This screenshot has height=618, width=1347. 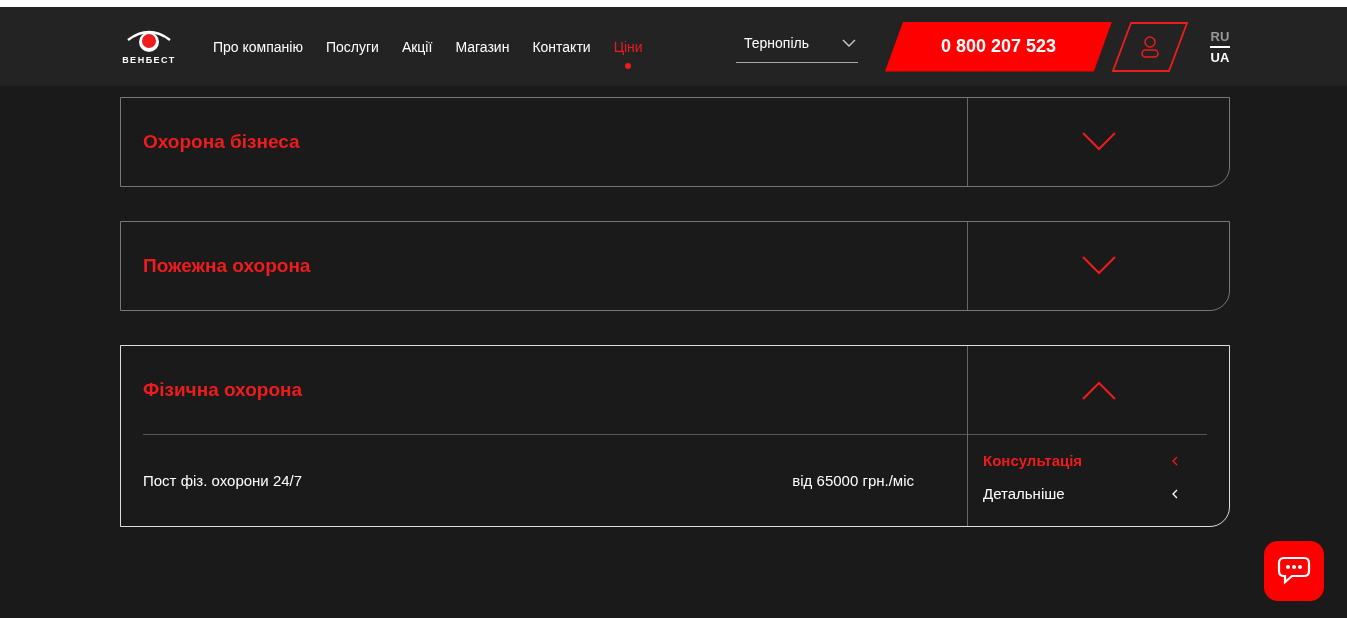 I want to click on nav-link: Акції, so click(x=417, y=46).